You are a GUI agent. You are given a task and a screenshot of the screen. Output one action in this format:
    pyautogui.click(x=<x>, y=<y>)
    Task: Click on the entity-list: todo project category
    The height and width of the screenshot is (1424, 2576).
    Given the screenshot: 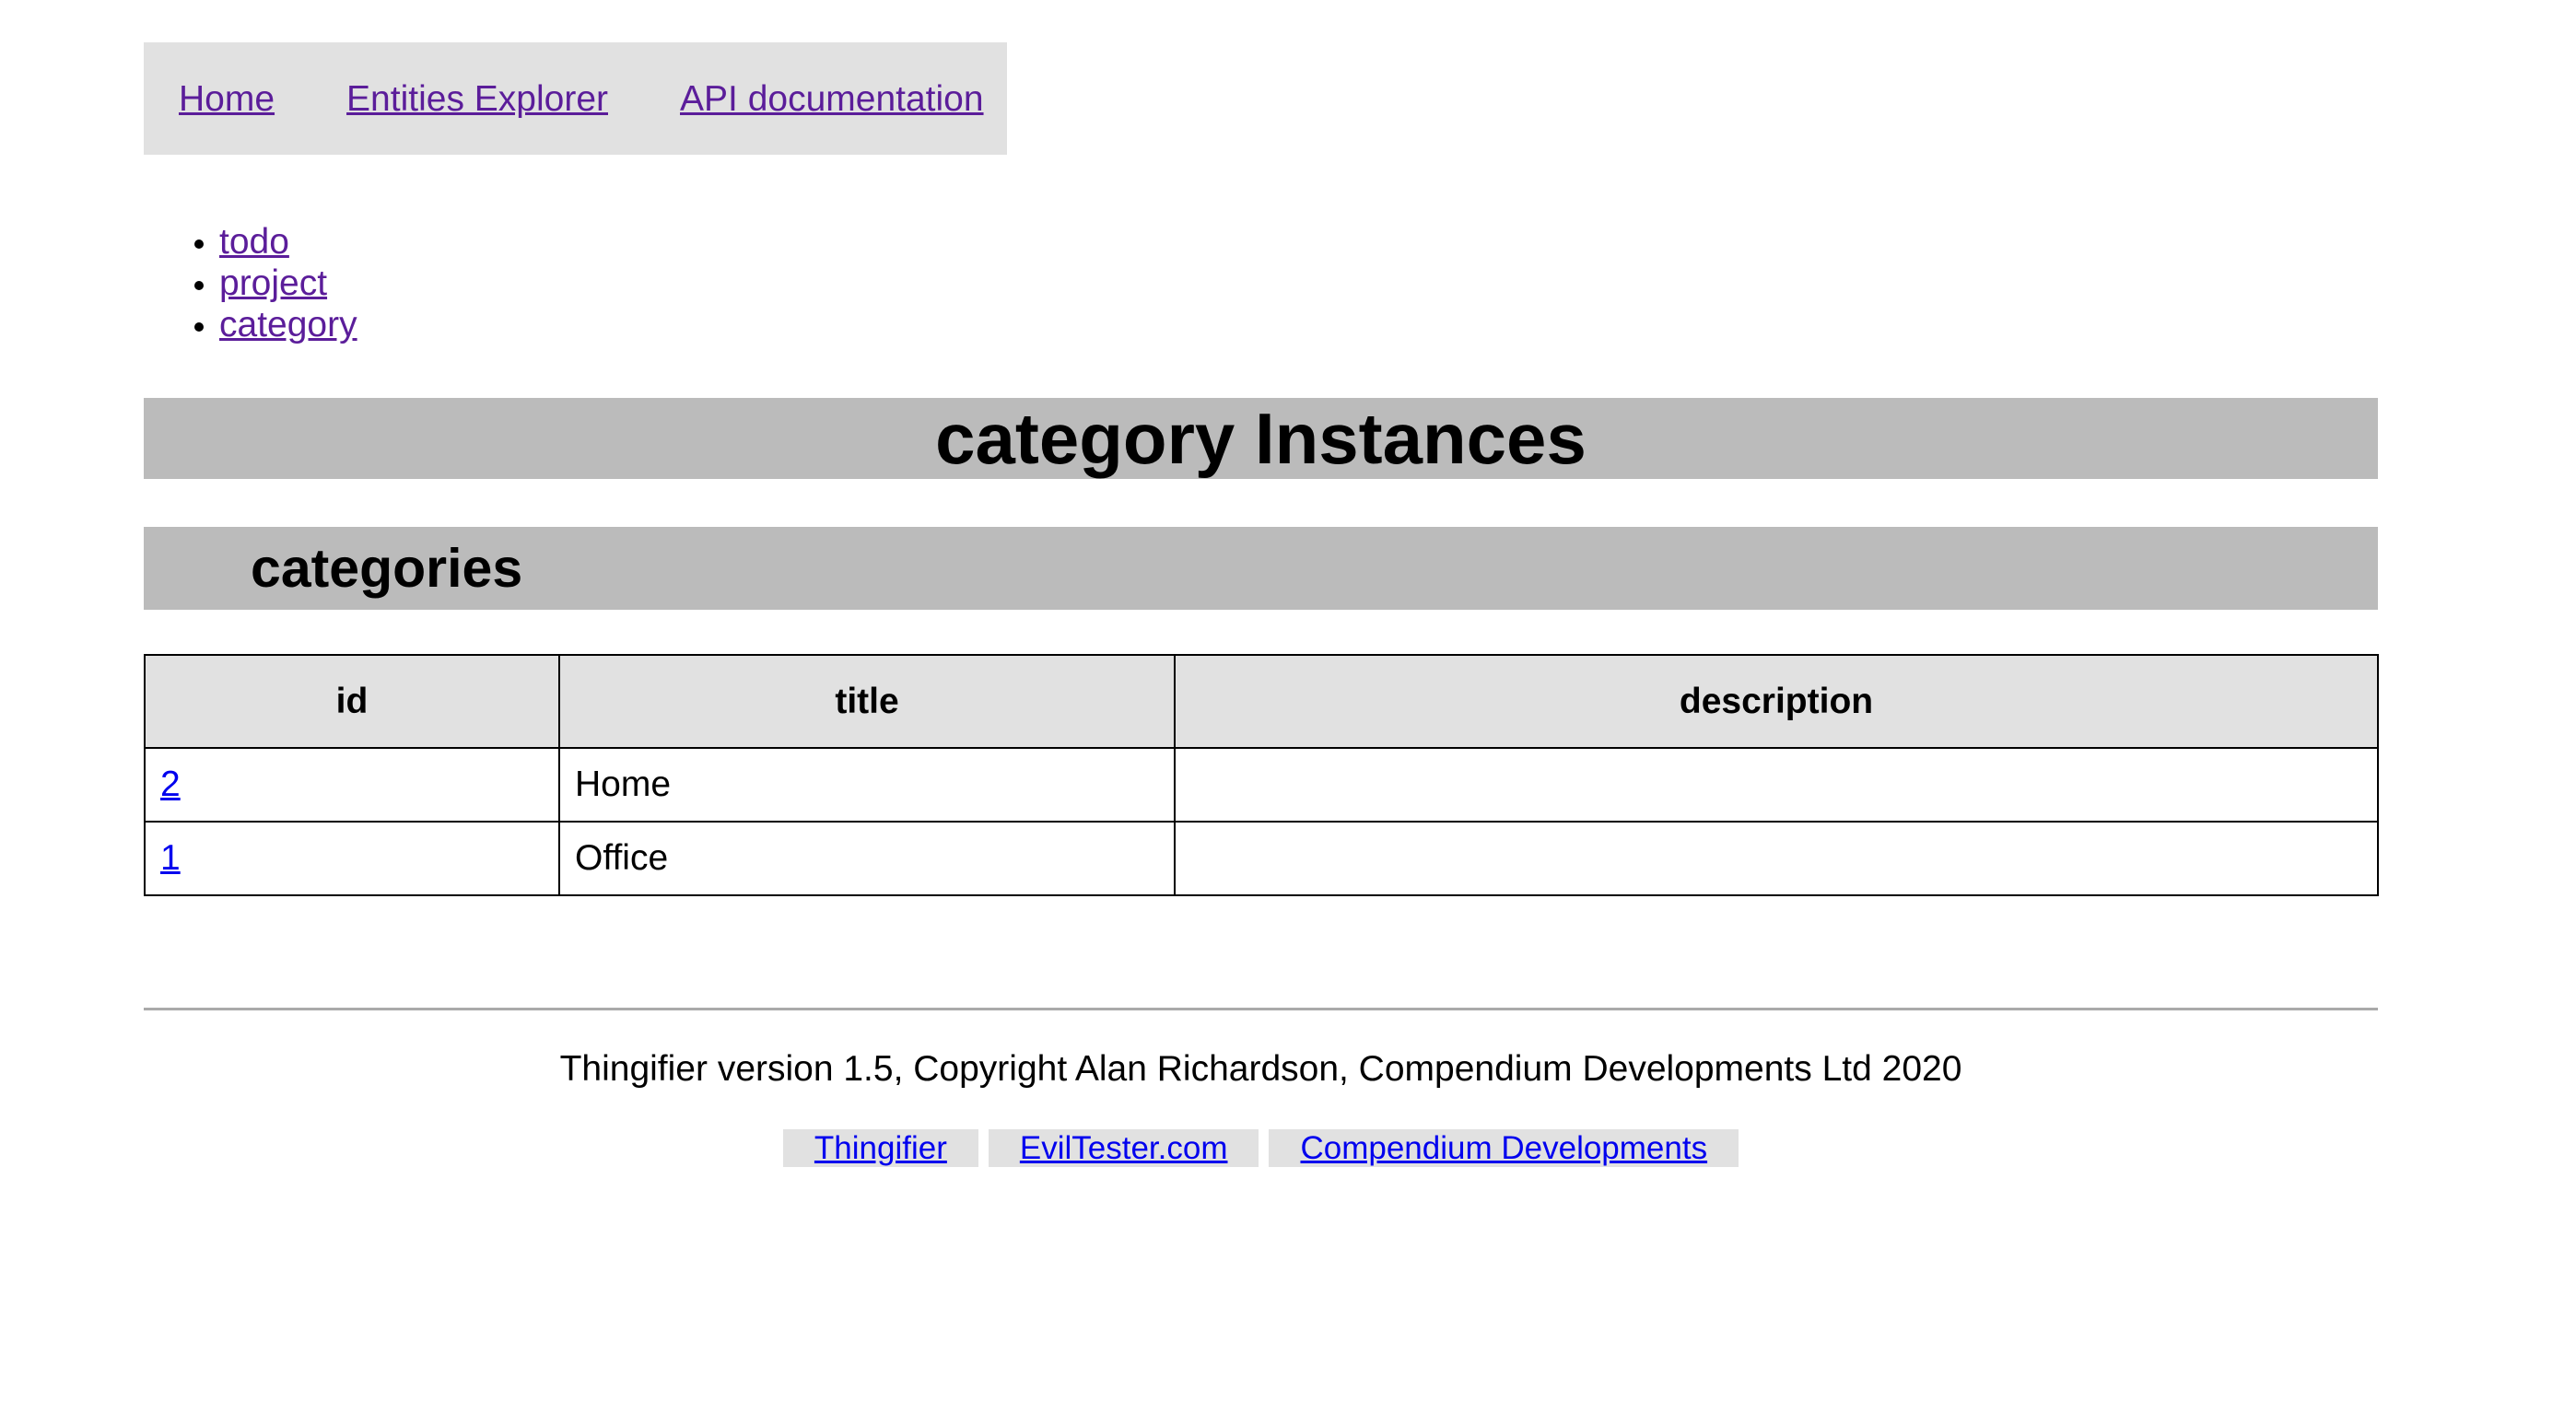 What is the action you would take?
    pyautogui.click(x=250, y=283)
    